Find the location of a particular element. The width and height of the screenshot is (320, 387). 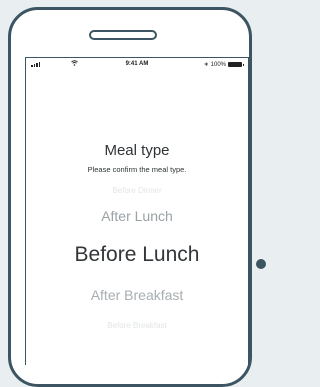

status-right: ∗ 100% is located at coordinates (223, 64).